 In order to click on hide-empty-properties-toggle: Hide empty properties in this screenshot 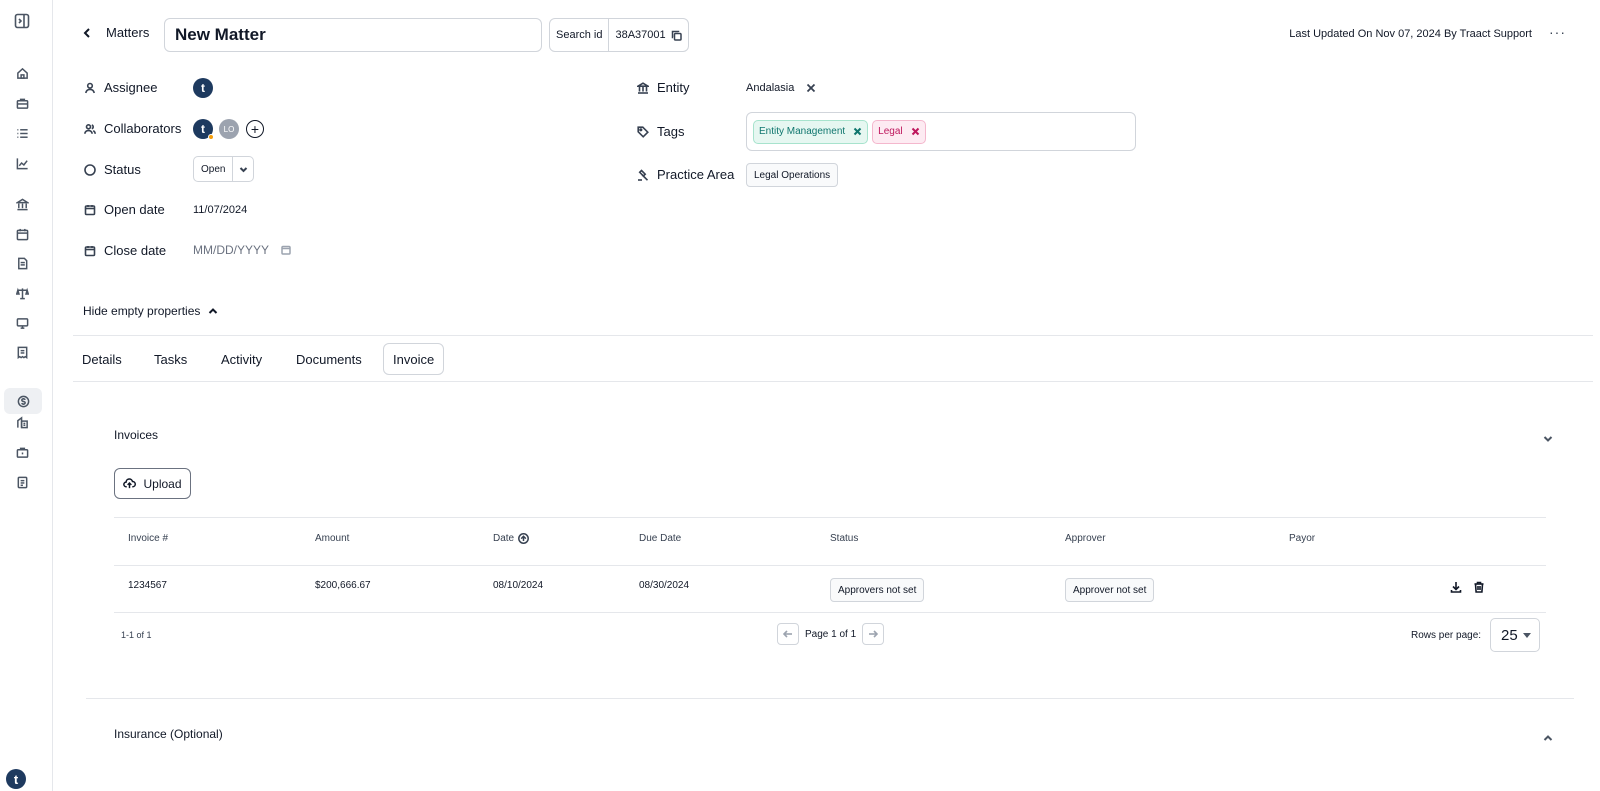, I will do `click(150, 311)`.